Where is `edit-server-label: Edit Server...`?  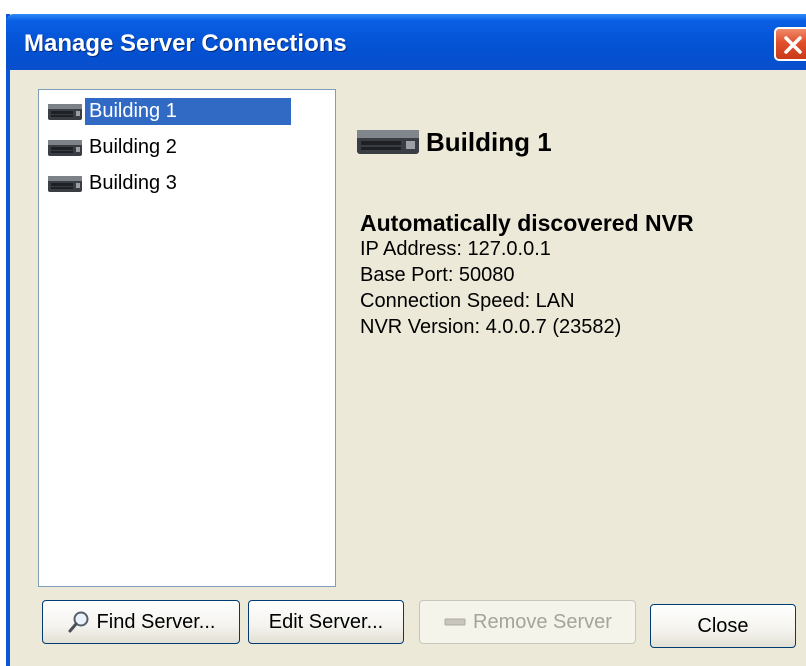 edit-server-label: Edit Server... is located at coordinates (326, 621).